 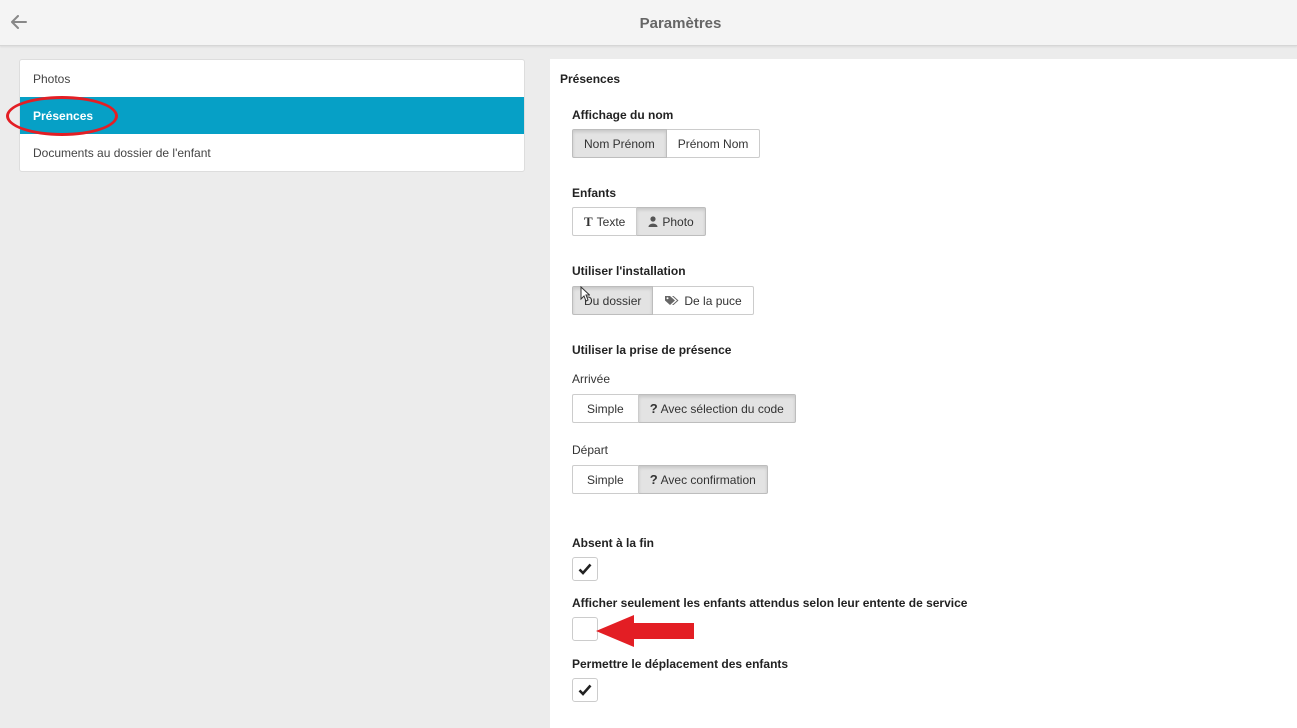 What do you see at coordinates (52, 78) in the screenshot?
I see `sidebar-item-label: Photos` at bounding box center [52, 78].